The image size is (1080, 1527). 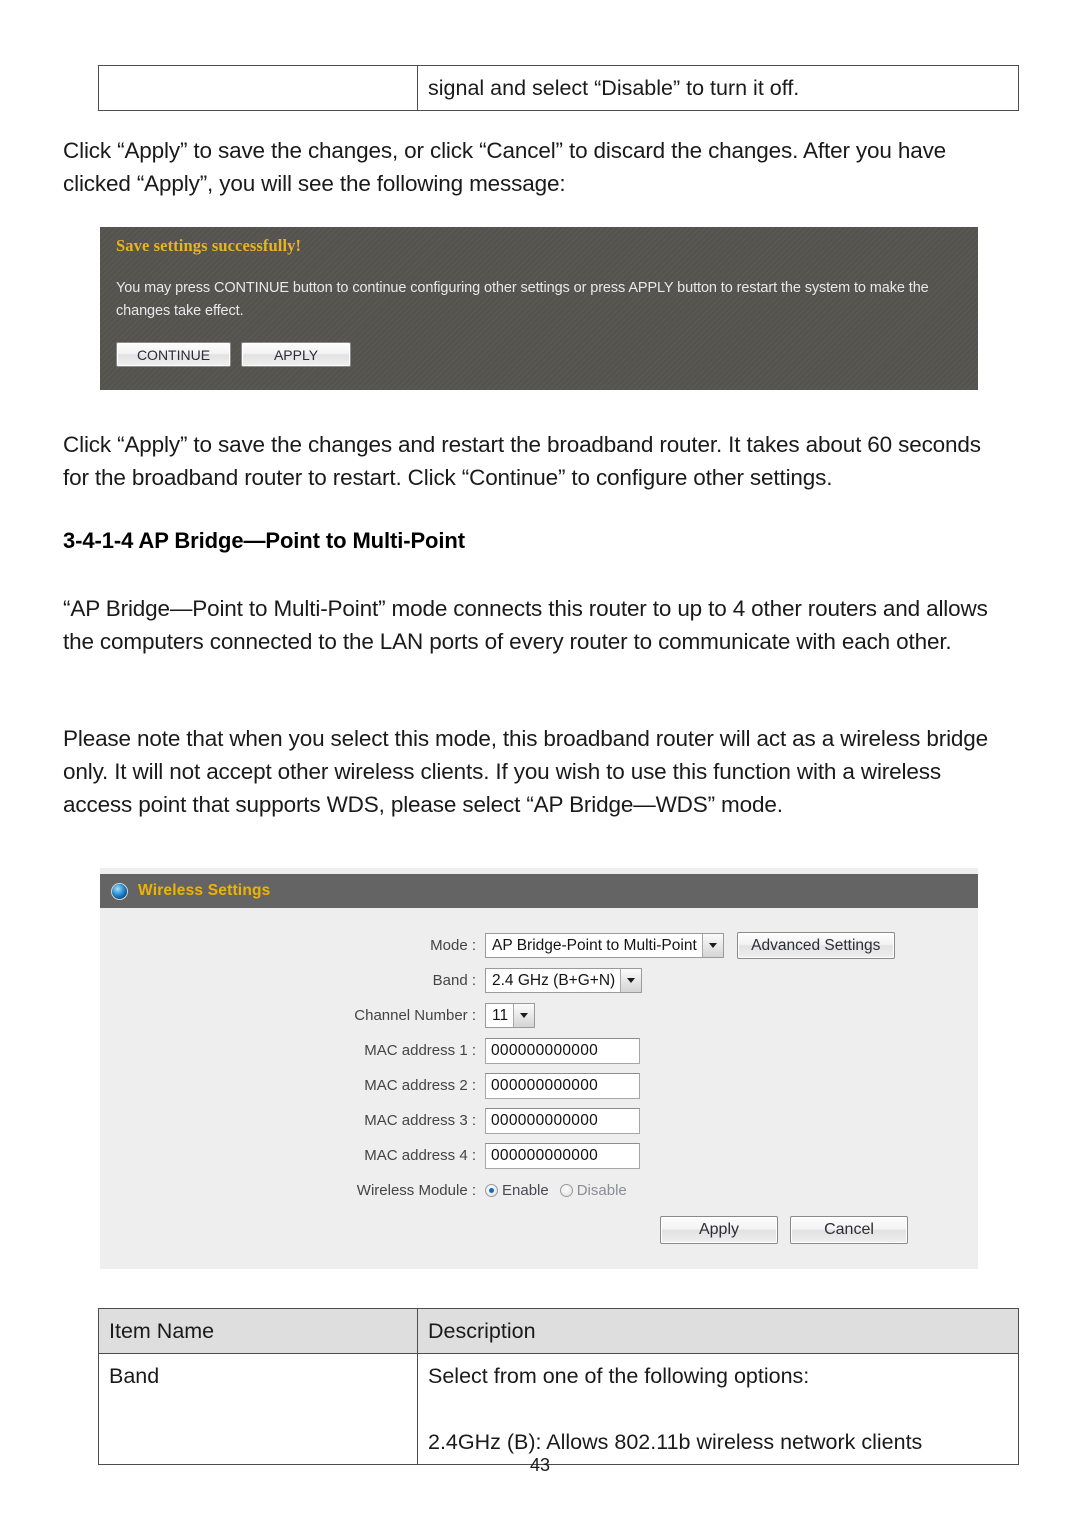 I want to click on wireless-module-label: Wireless Module :, so click(x=416, y=1190).